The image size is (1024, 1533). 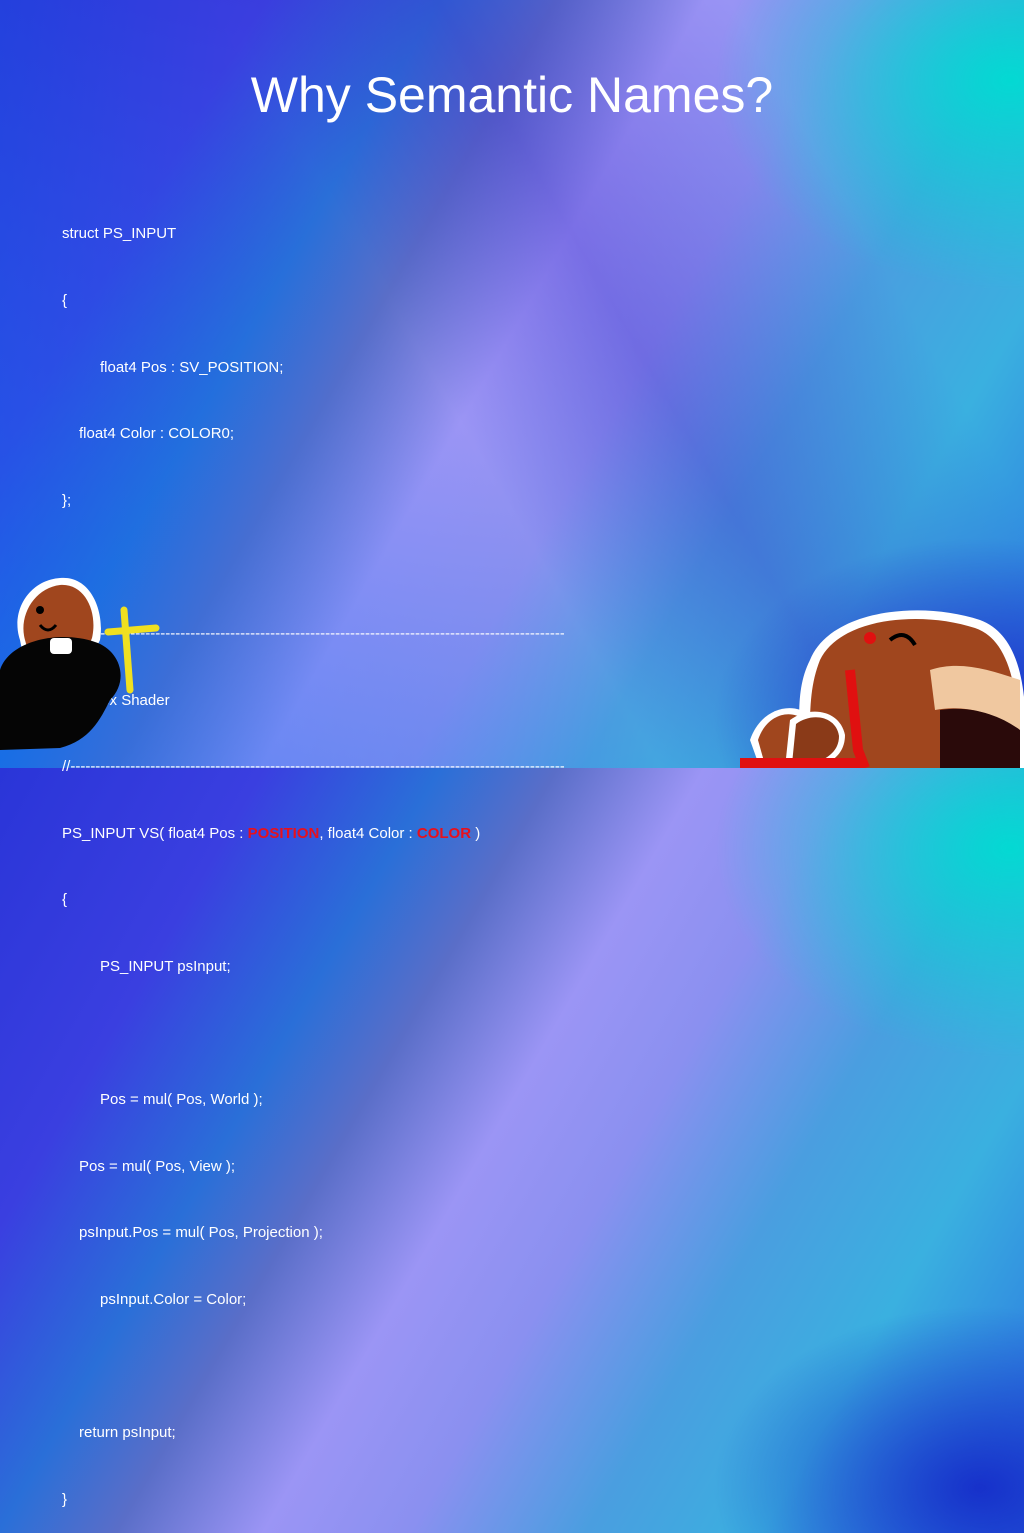 I want to click on code-text: ), so click(x=476, y=833).